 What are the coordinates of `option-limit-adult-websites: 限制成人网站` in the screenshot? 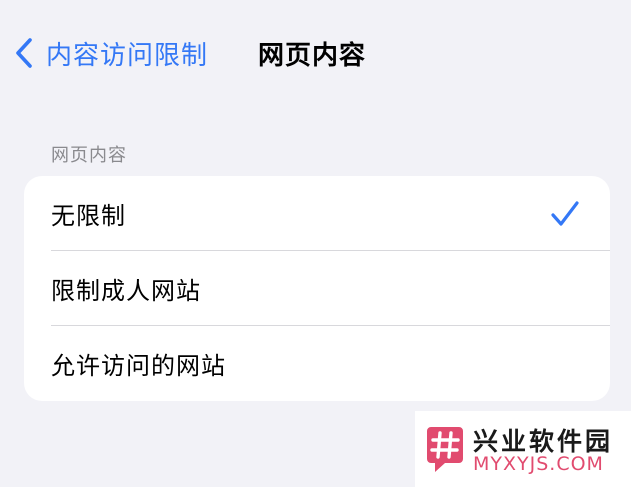 It's located at (317, 288).